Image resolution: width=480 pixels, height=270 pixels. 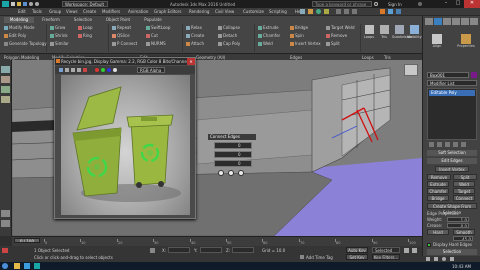 What do you see at coordinates (458, 4) in the screenshot?
I see `maximize-button: □` at bounding box center [458, 4].